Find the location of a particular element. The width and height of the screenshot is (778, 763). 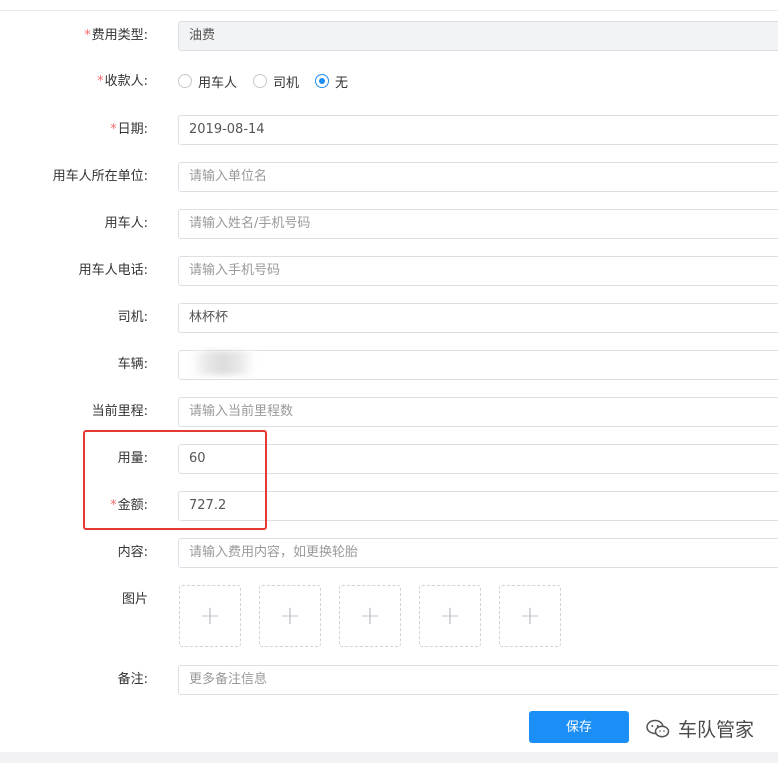

payee-radio-group: 用车人 司机 无 is located at coordinates (271, 81).